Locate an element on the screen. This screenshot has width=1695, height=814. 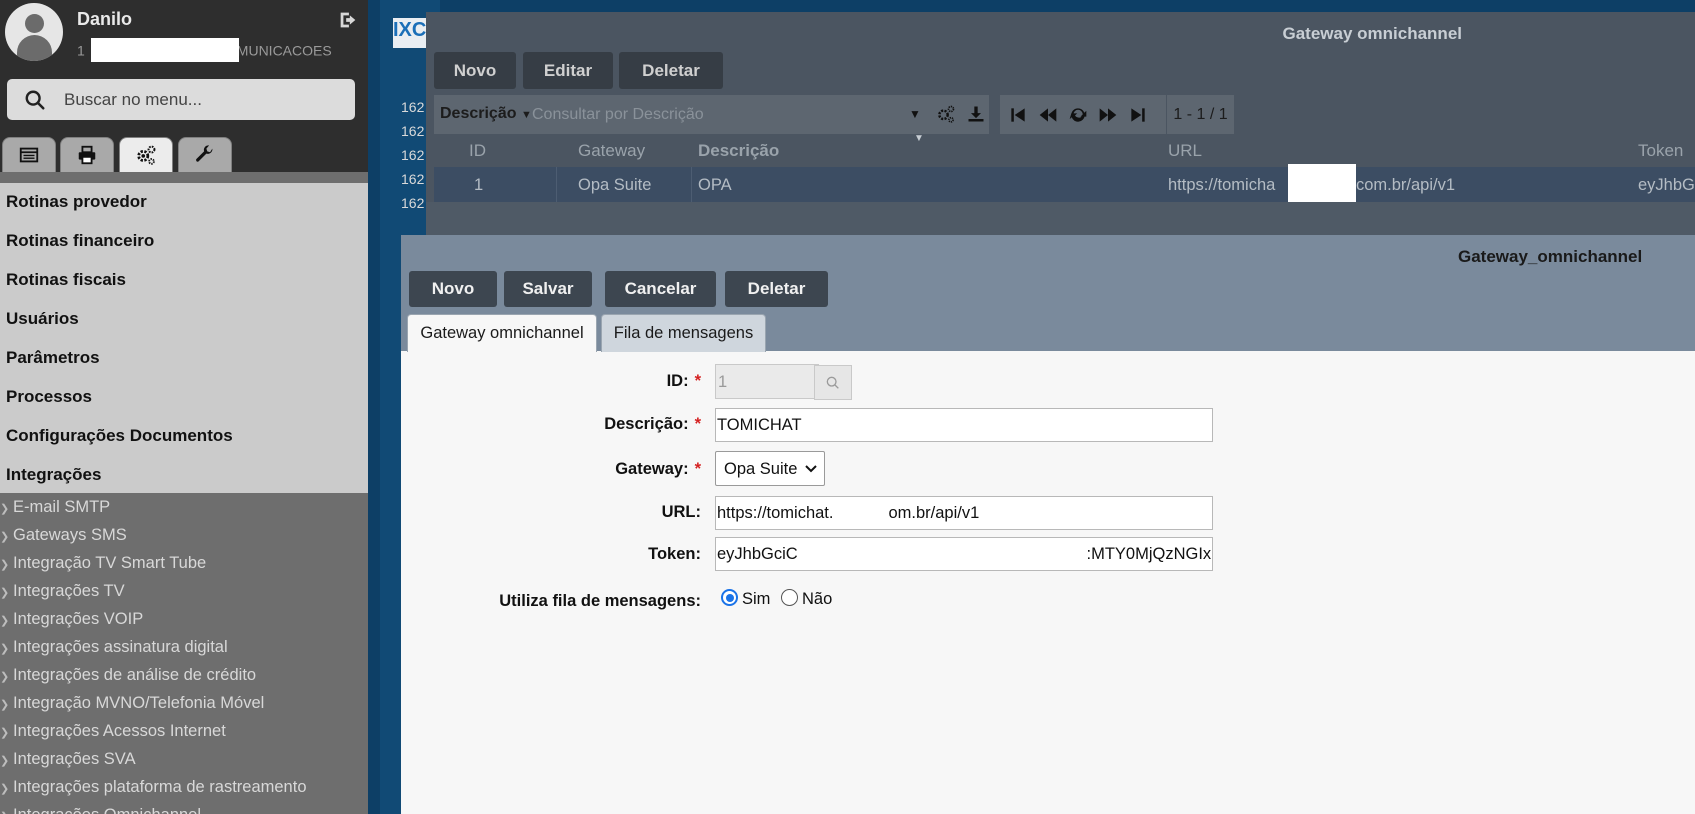
cancel-button: Cancelar is located at coordinates (660, 289).